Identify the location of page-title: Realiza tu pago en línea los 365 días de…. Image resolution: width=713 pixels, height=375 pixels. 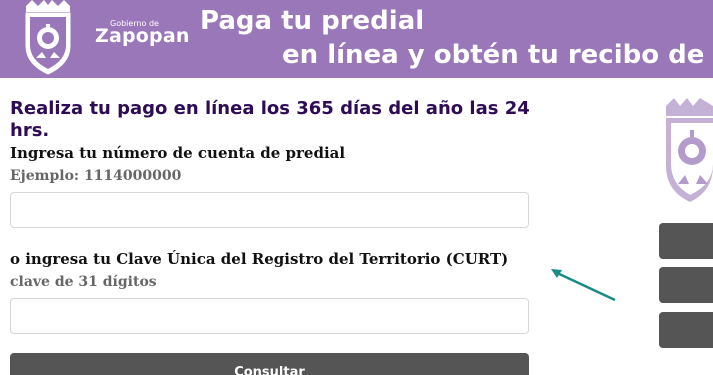
(270, 119).